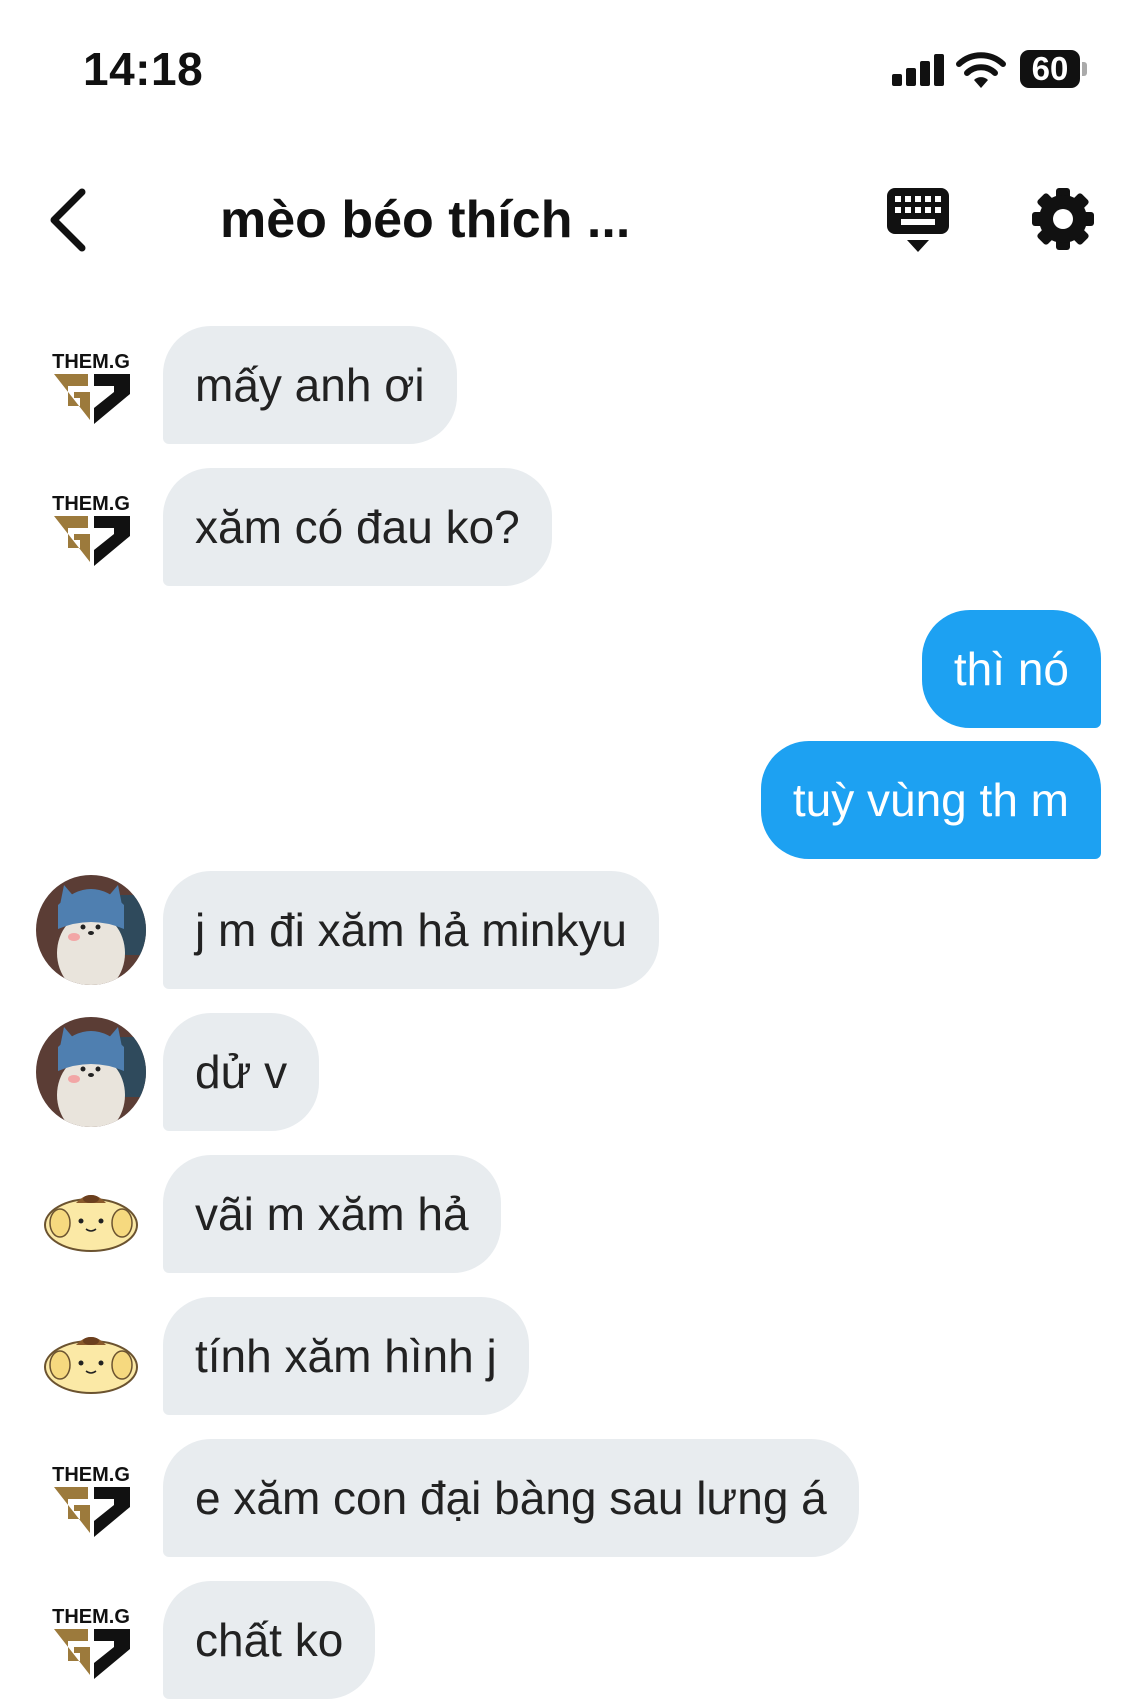  I want to click on message-row: THEM.G chất ko, so click(562, 1641).